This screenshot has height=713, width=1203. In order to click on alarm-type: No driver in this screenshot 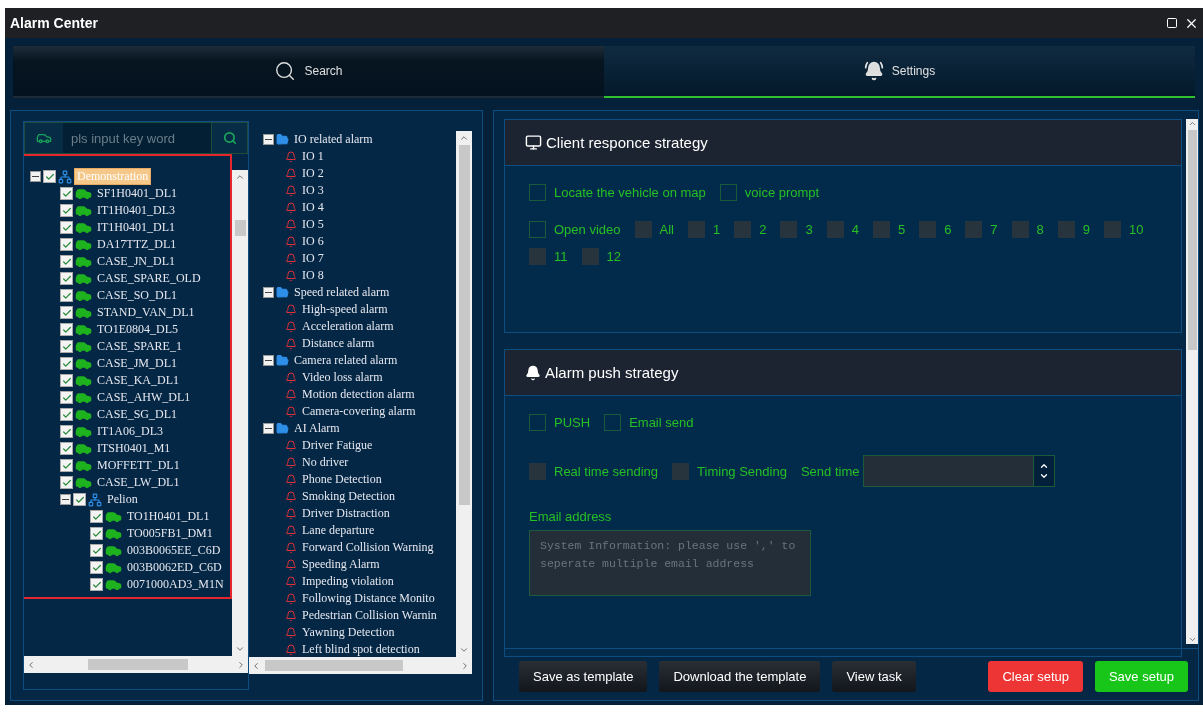, I will do `click(325, 462)`.